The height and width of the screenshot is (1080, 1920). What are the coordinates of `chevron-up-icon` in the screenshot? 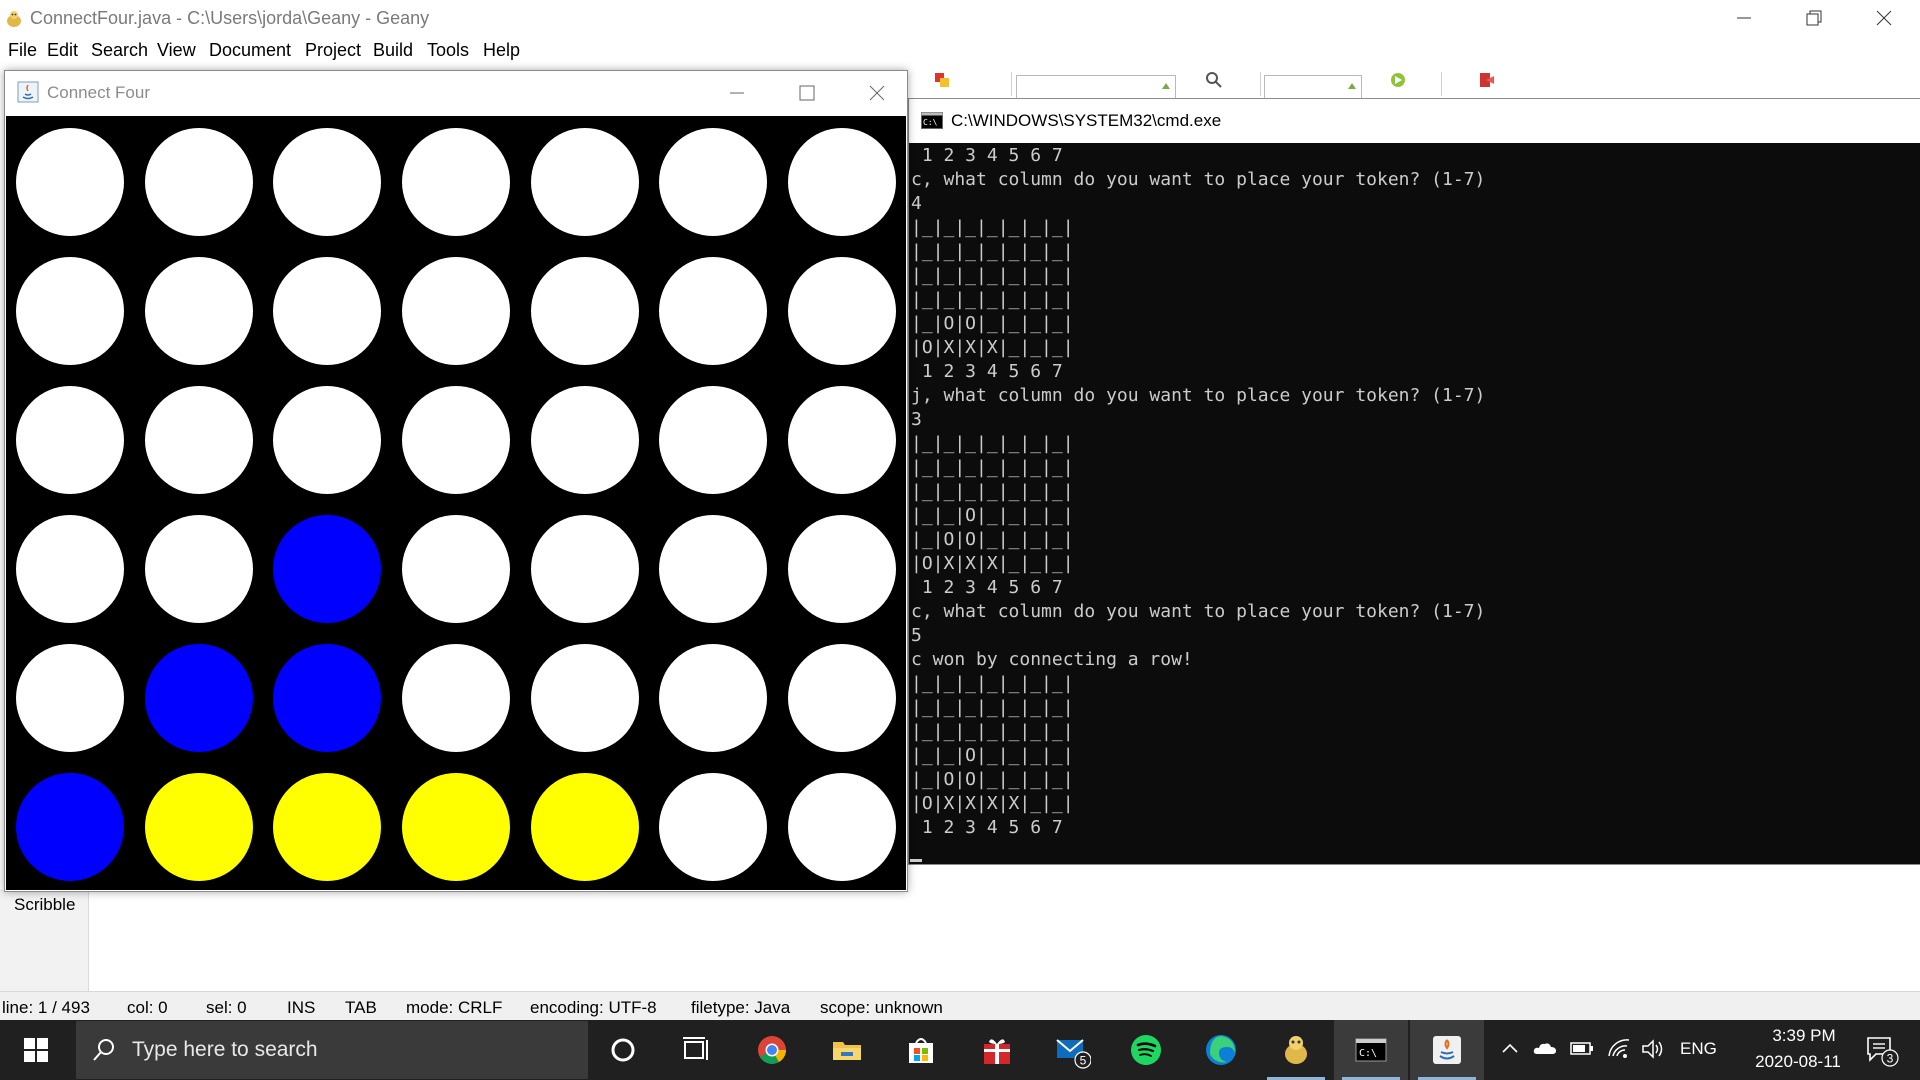 It's located at (1510, 1048).